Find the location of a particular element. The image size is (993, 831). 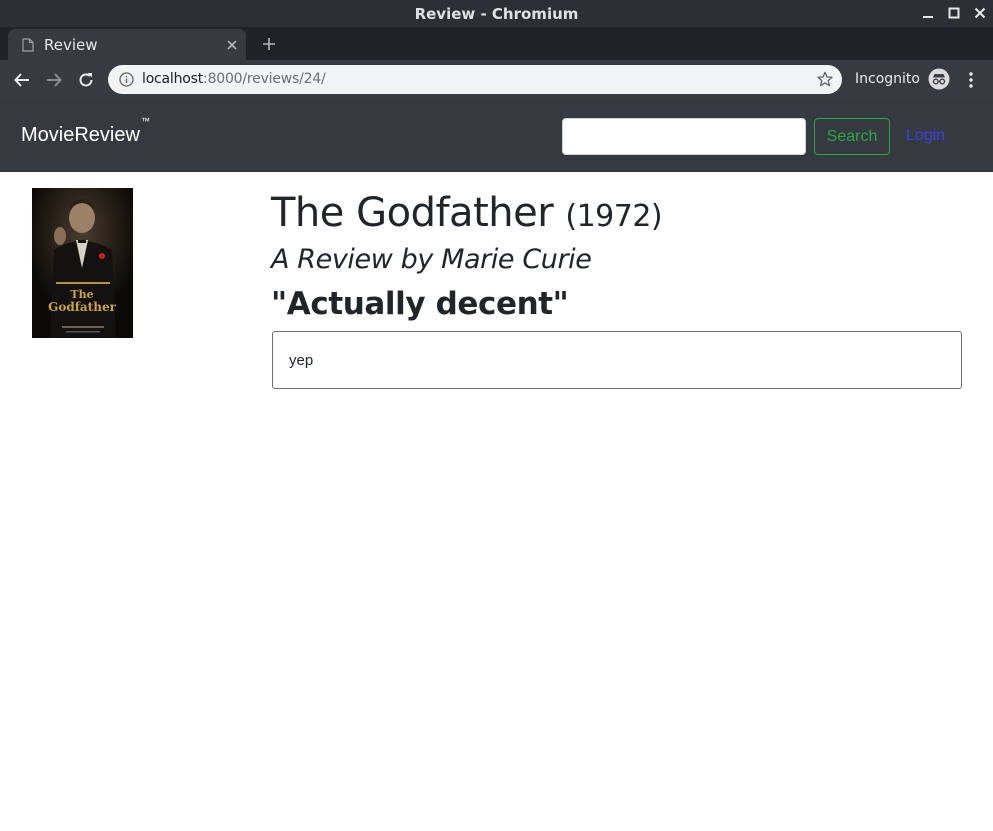

tab-strip: Review is located at coordinates (496, 43).